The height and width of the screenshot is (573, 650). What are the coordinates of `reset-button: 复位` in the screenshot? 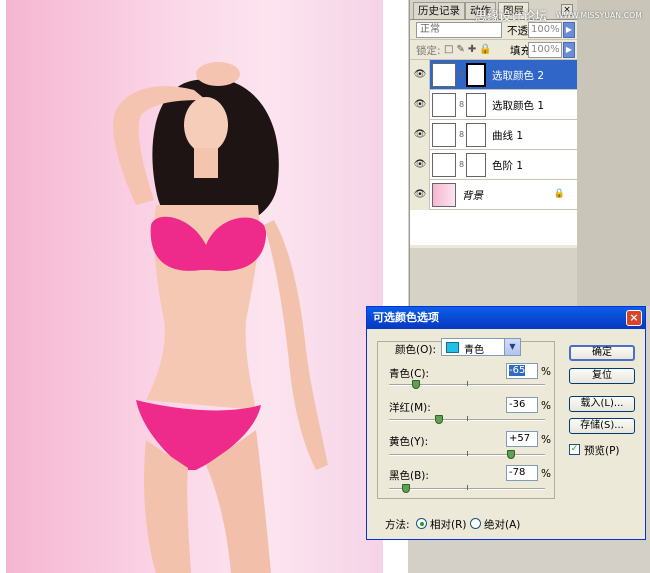 It's located at (602, 376).